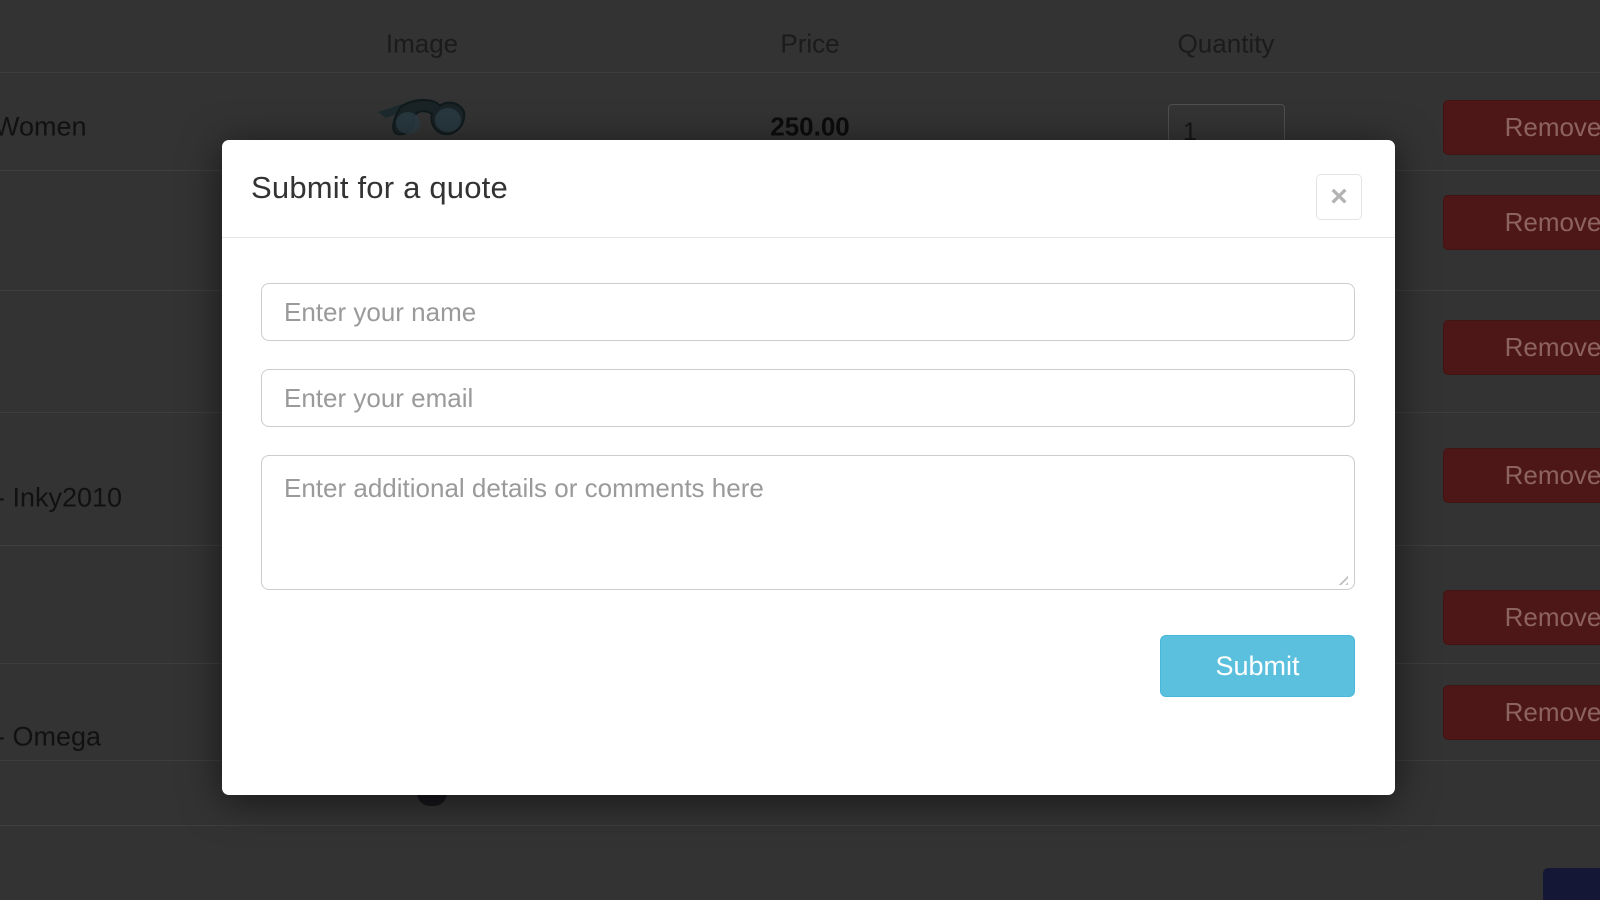 This screenshot has width=1600, height=900. What do you see at coordinates (379, 187) in the screenshot?
I see `modal-title: Submit for a quote` at bounding box center [379, 187].